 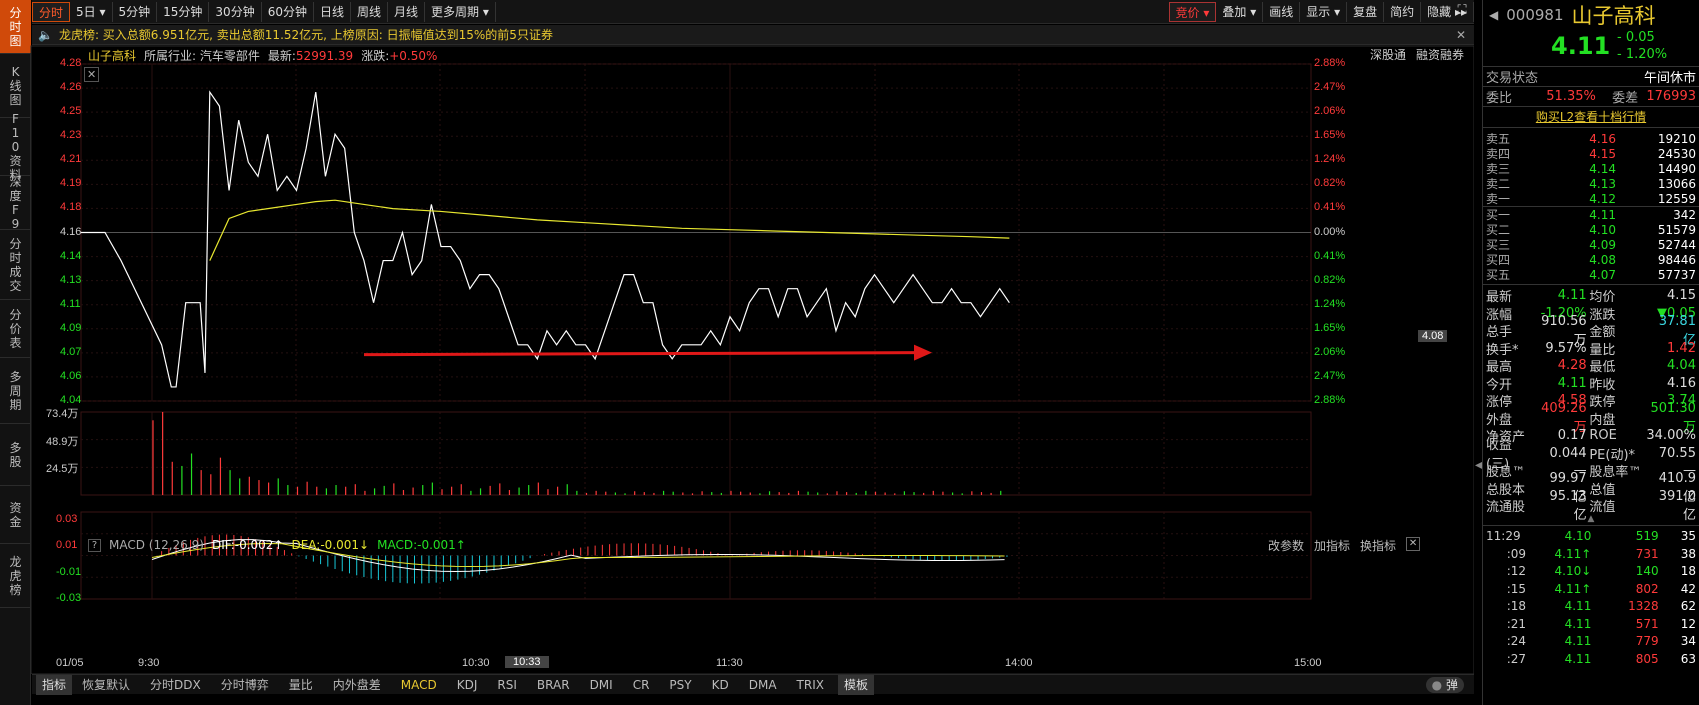 I want to click on period-button-1: 5日 ▾, so click(x=91, y=11).